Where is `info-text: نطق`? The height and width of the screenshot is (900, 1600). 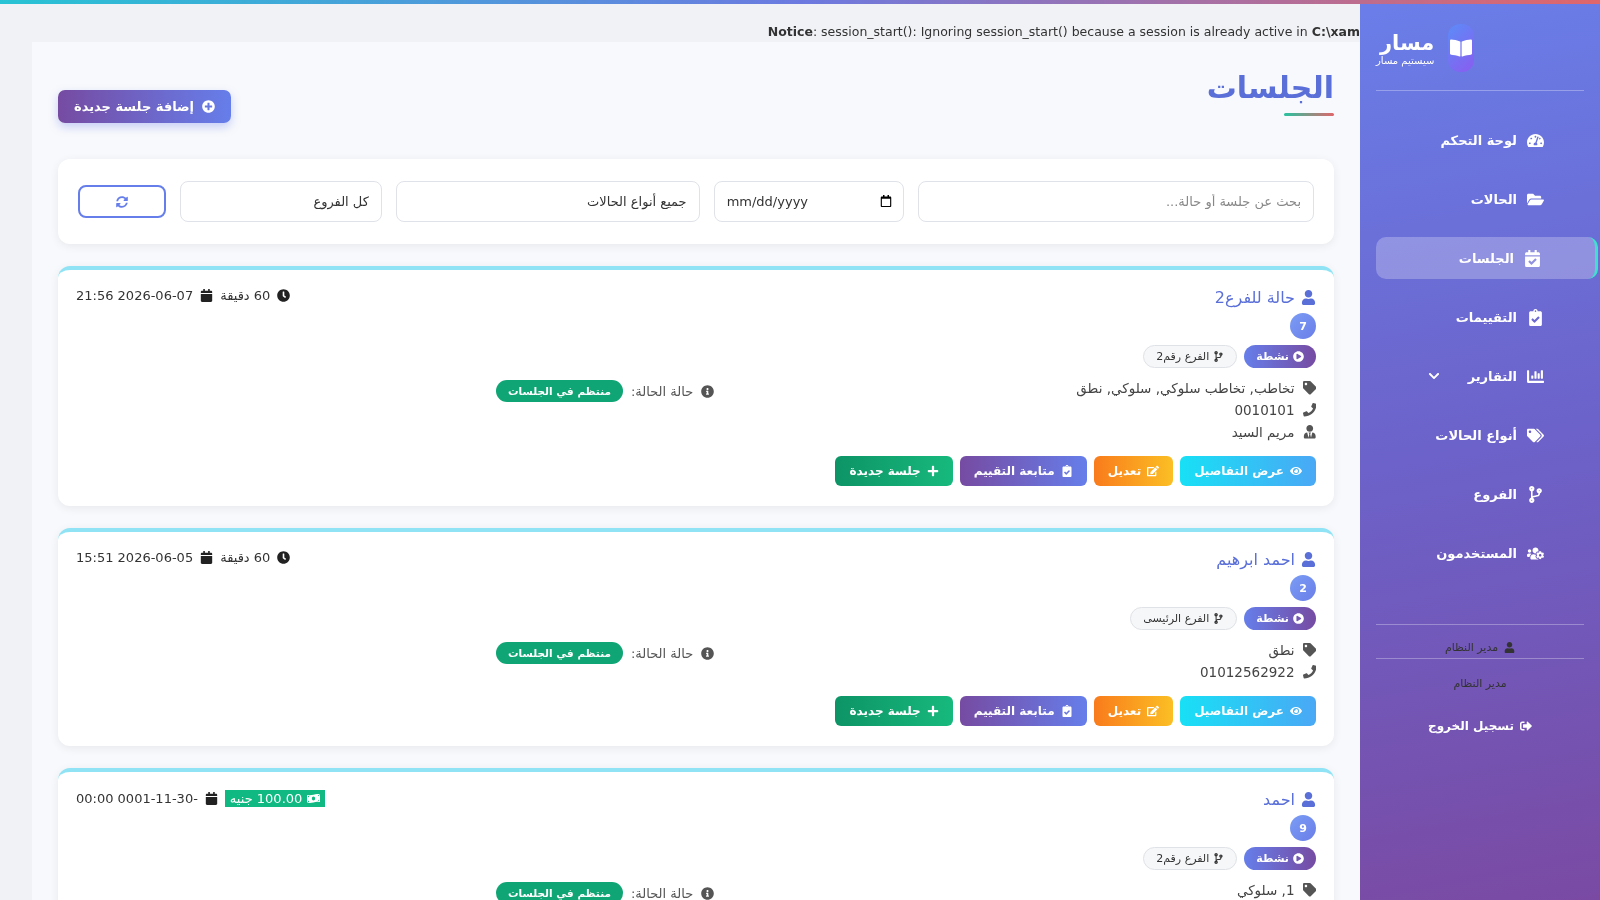
info-text: نطق is located at coordinates (1281, 650).